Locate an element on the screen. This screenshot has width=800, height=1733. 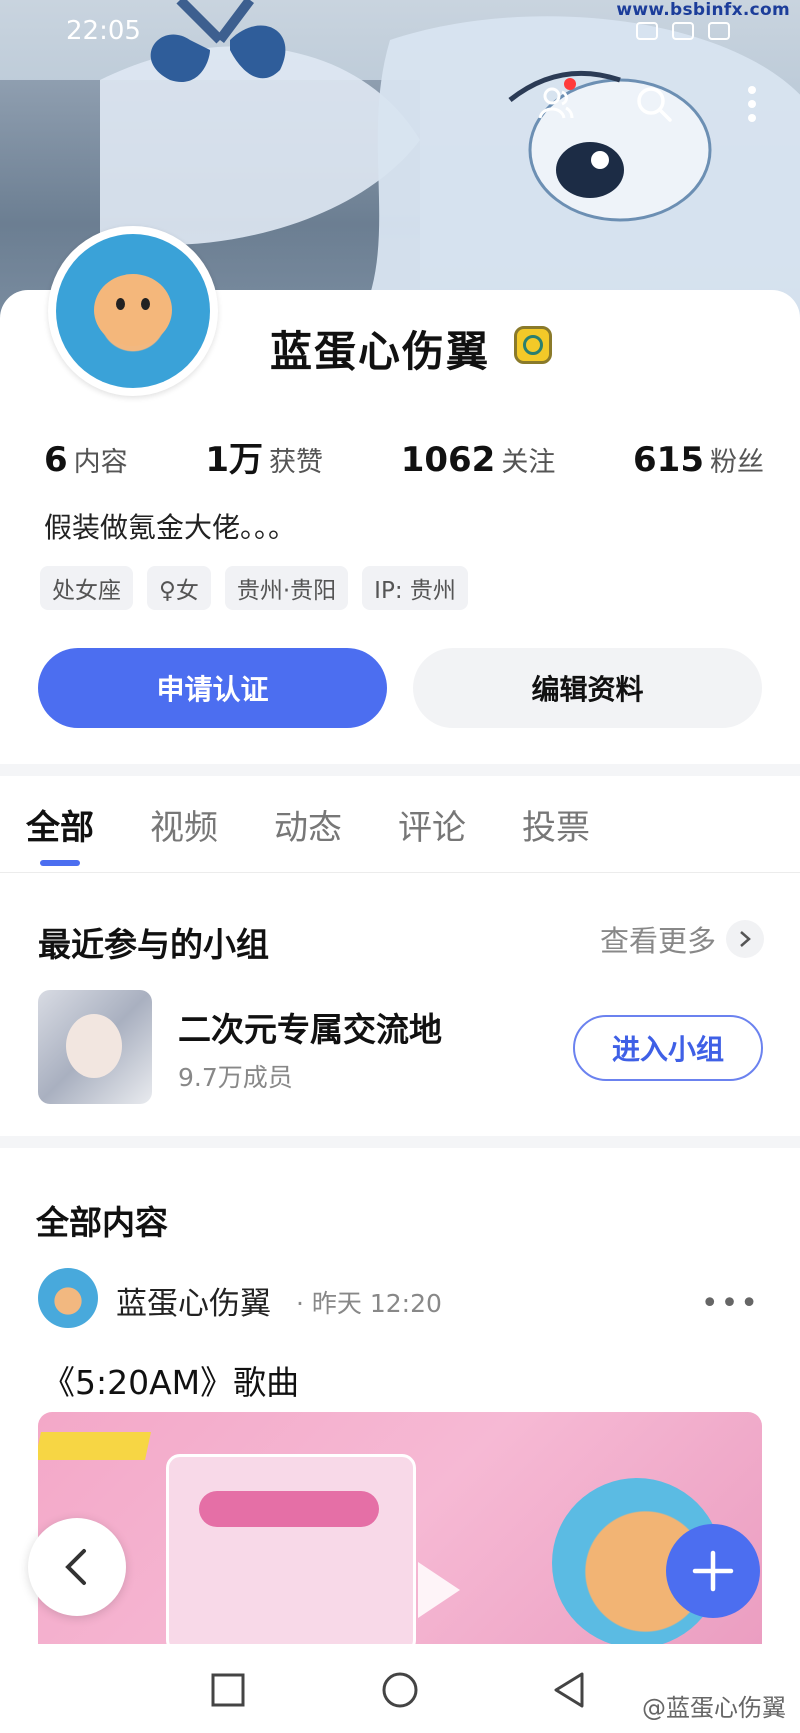
chevron-right-icon is located at coordinates (745, 939).